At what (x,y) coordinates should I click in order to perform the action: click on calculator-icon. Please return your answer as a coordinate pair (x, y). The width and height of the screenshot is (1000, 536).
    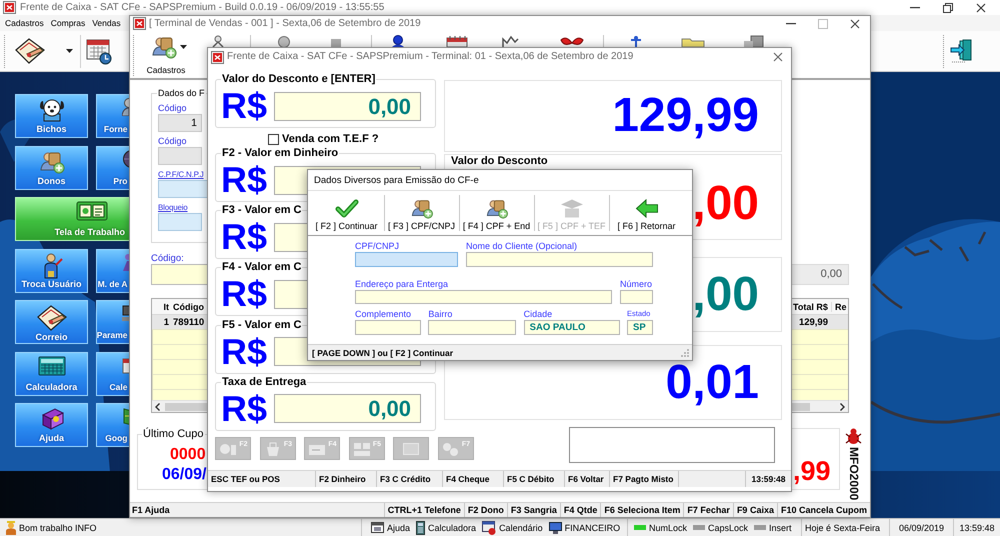
    Looking at the image, I should click on (52, 366).